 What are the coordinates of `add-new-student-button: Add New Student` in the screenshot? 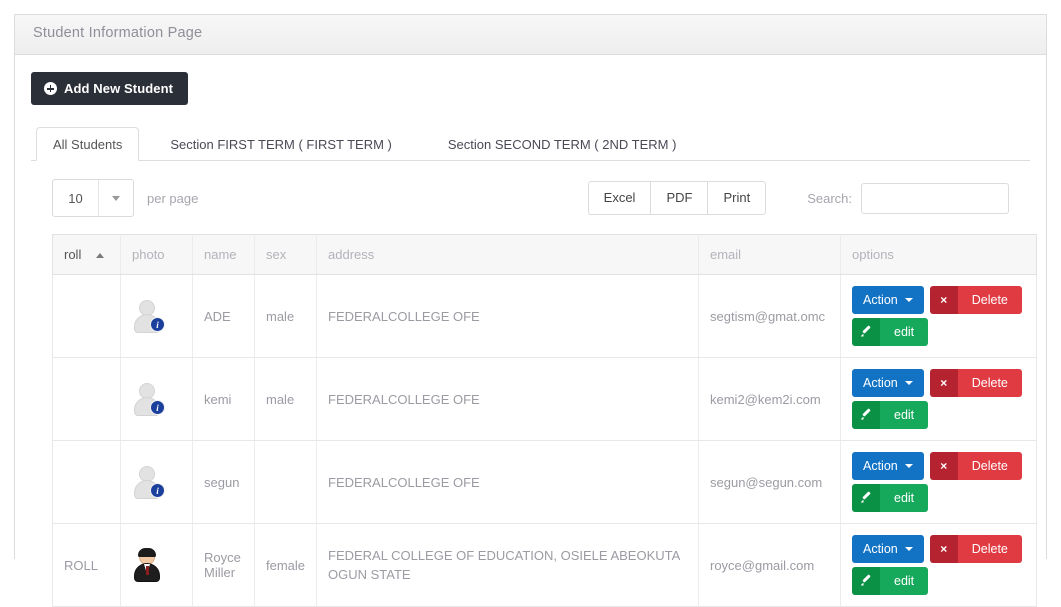 It's located at (110, 88).